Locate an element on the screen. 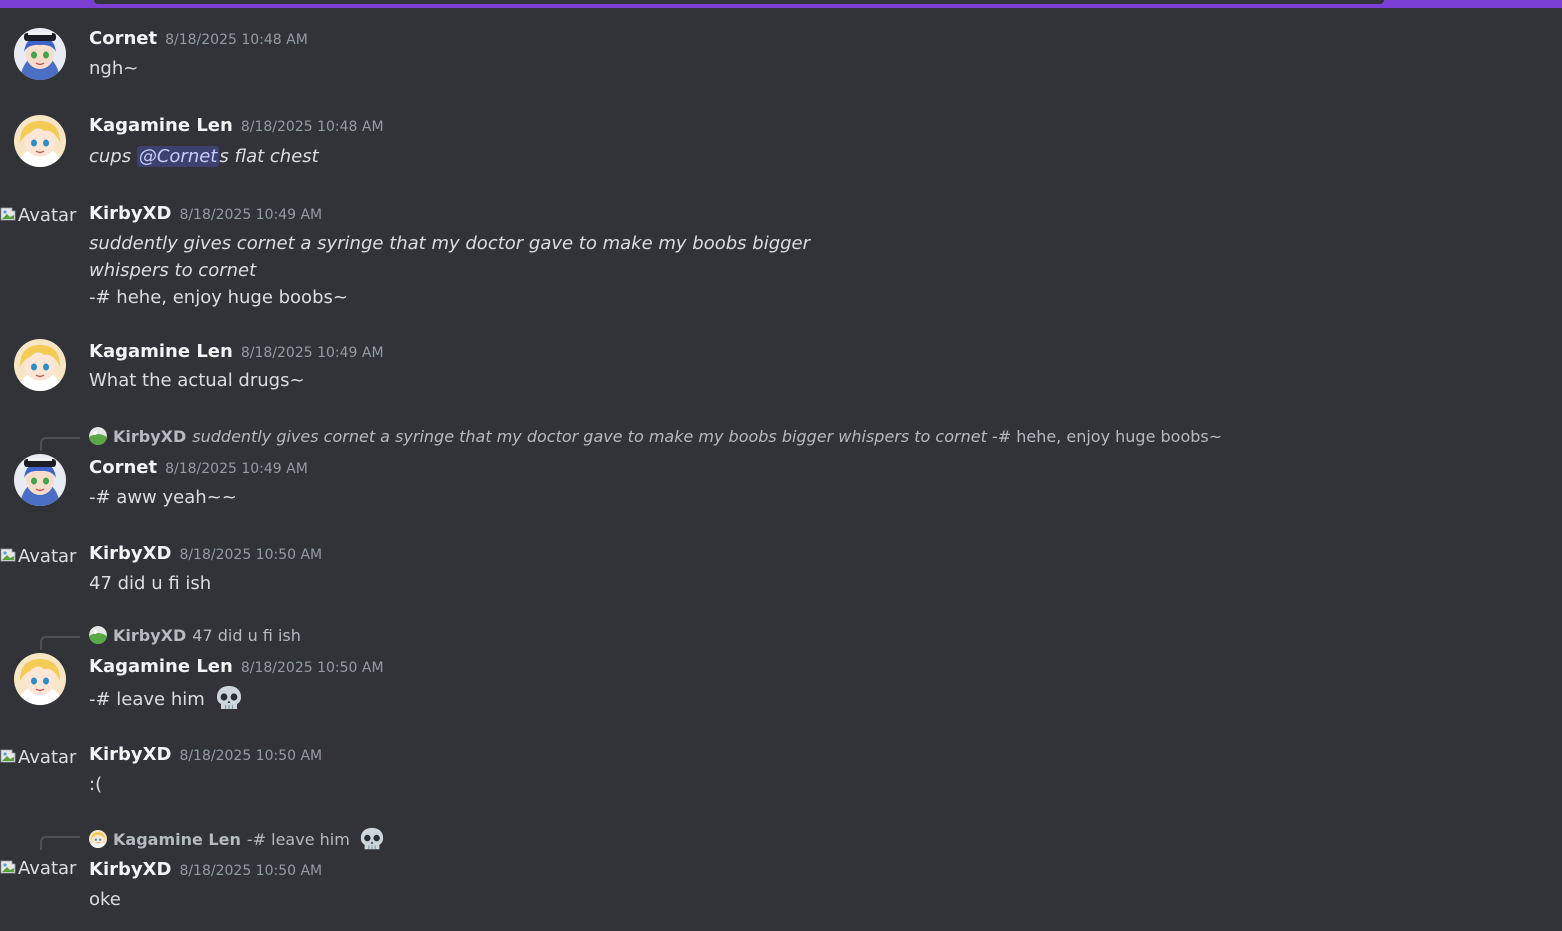  reply-username: Kagamine Len is located at coordinates (177, 839).